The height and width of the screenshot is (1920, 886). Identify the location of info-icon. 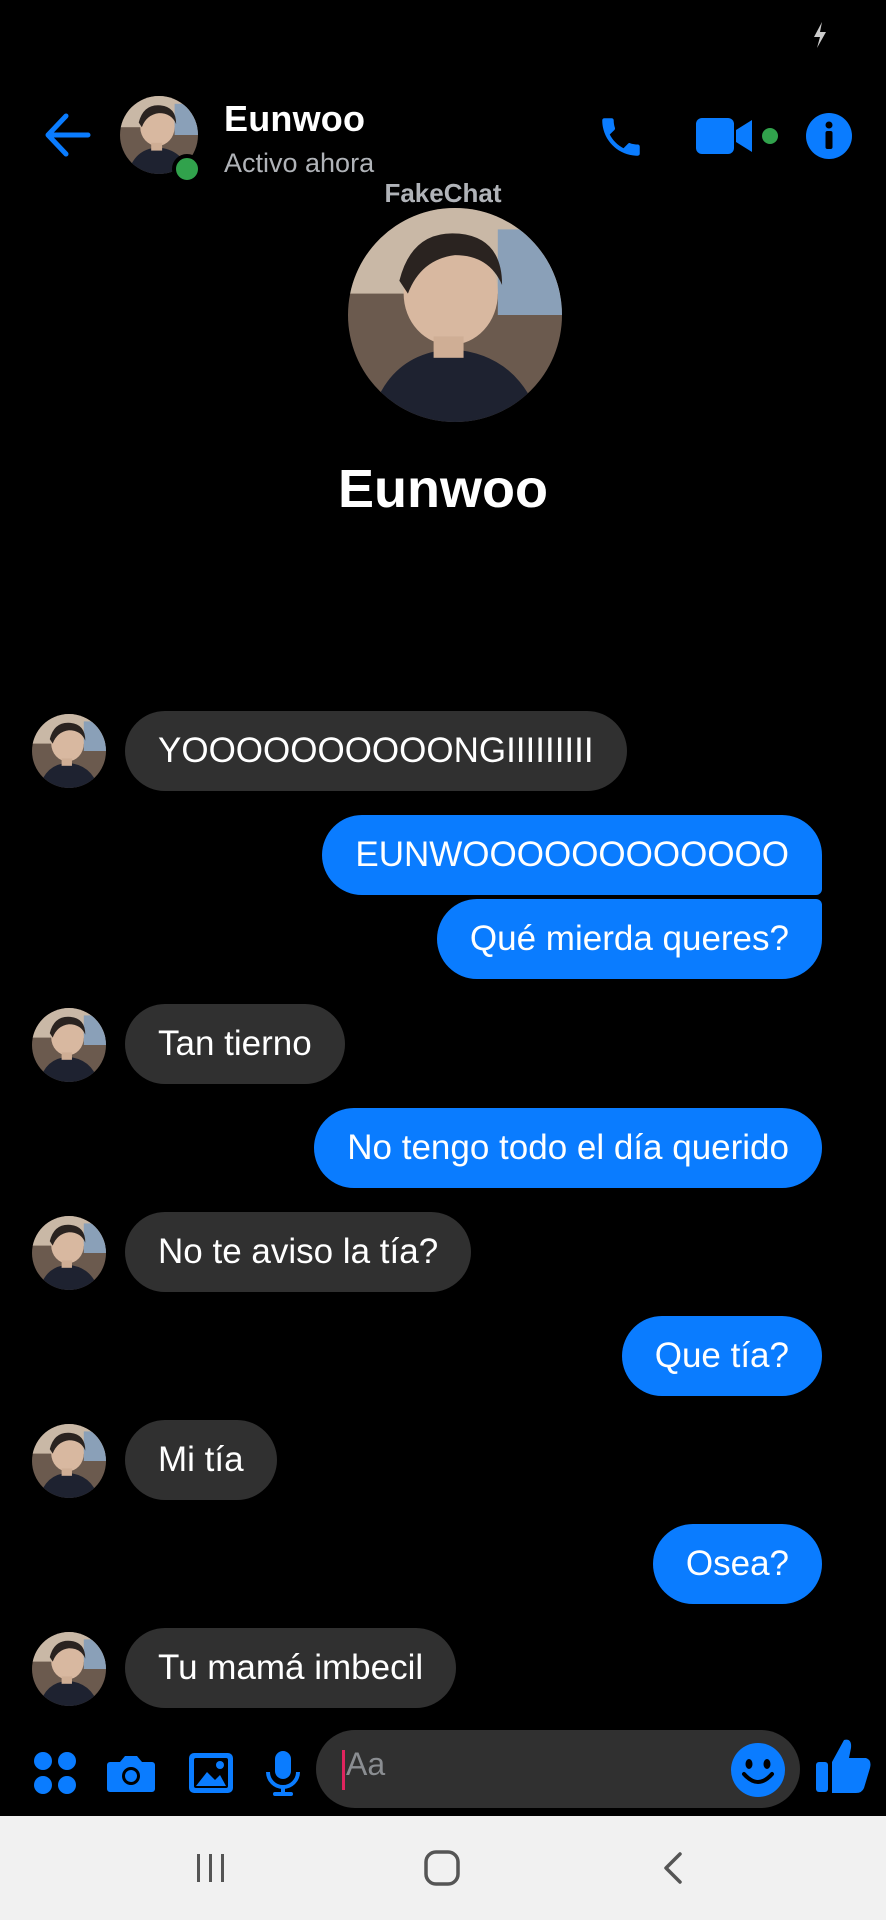
(829, 136).